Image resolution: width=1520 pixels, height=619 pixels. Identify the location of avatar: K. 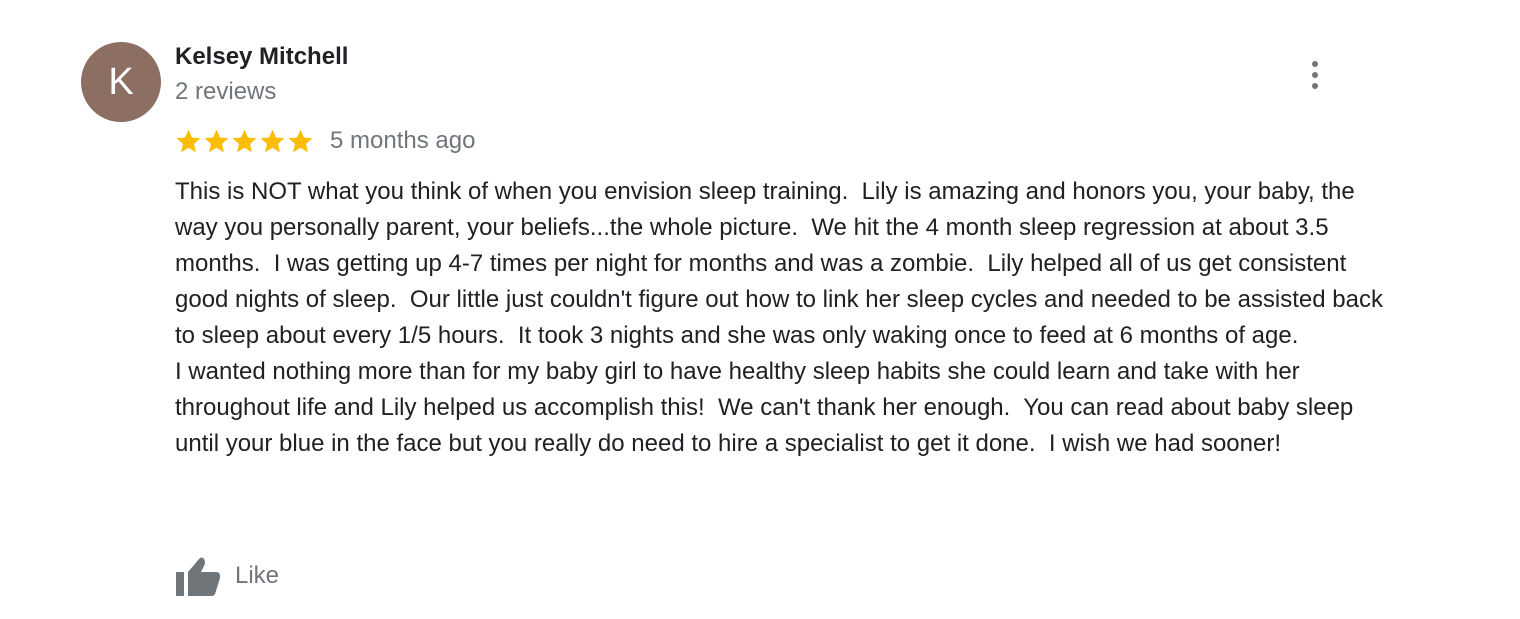
(121, 82).